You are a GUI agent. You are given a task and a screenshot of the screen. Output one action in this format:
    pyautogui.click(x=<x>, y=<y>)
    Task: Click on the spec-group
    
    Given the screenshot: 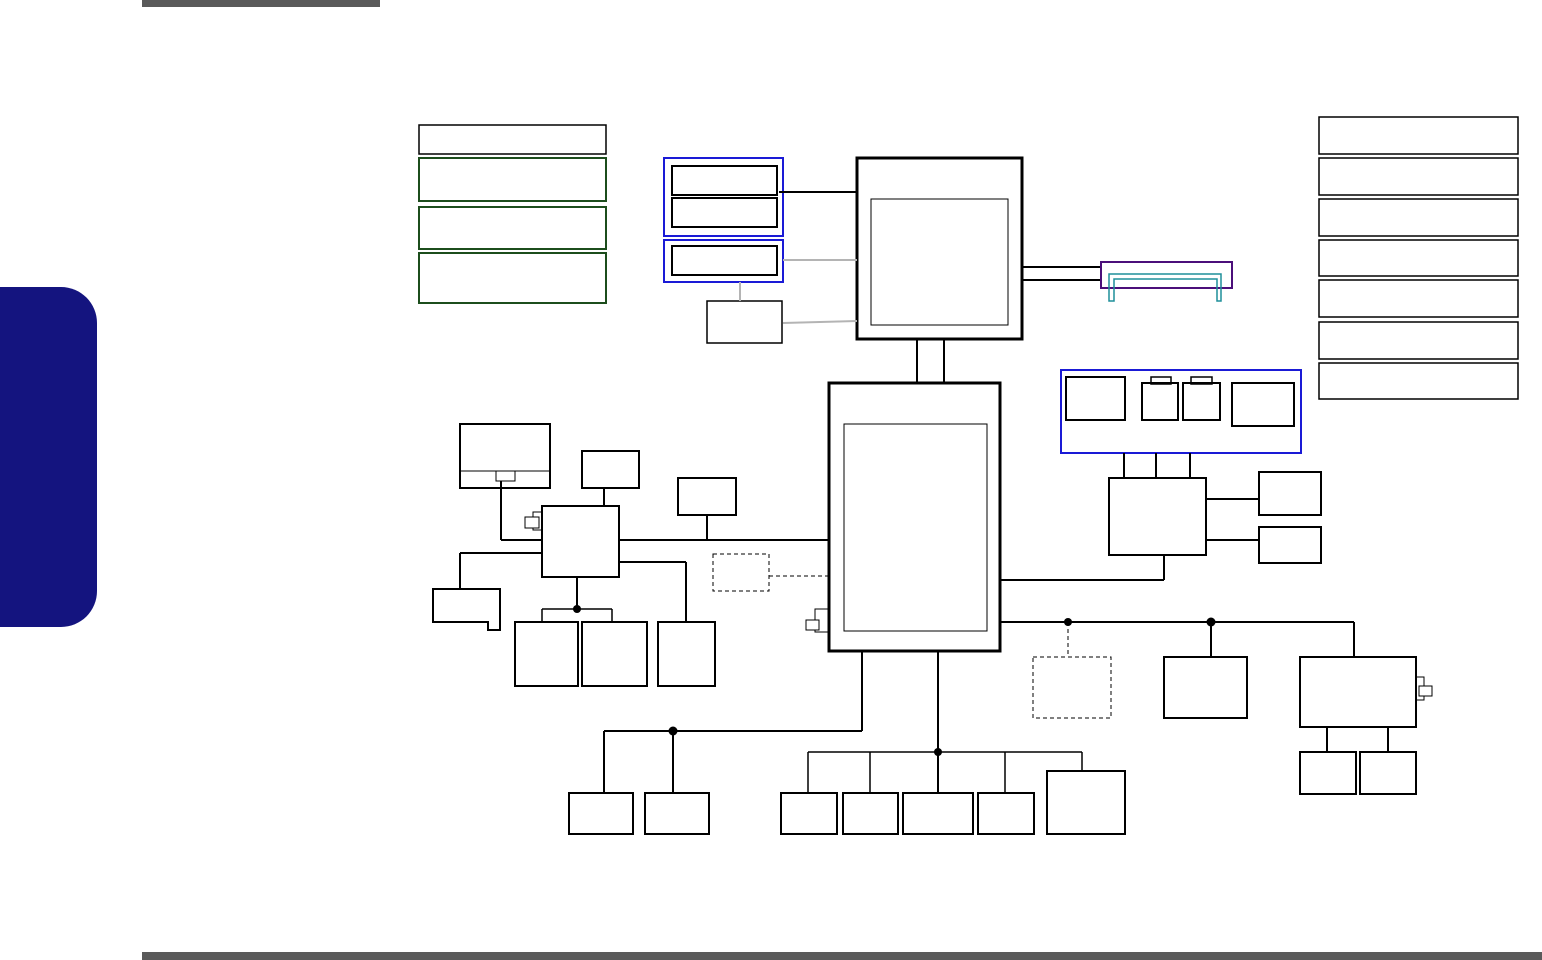 What is the action you would take?
    pyautogui.click(x=1418, y=258)
    